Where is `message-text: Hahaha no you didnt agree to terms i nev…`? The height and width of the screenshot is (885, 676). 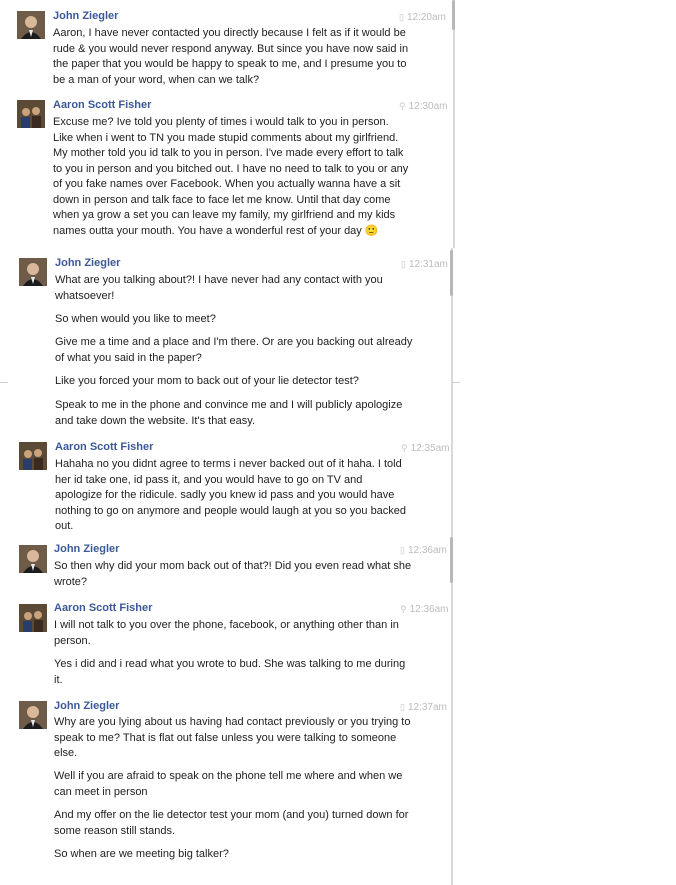 message-text: Hahaha no you didnt agree to terms i nev… is located at coordinates (231, 495).